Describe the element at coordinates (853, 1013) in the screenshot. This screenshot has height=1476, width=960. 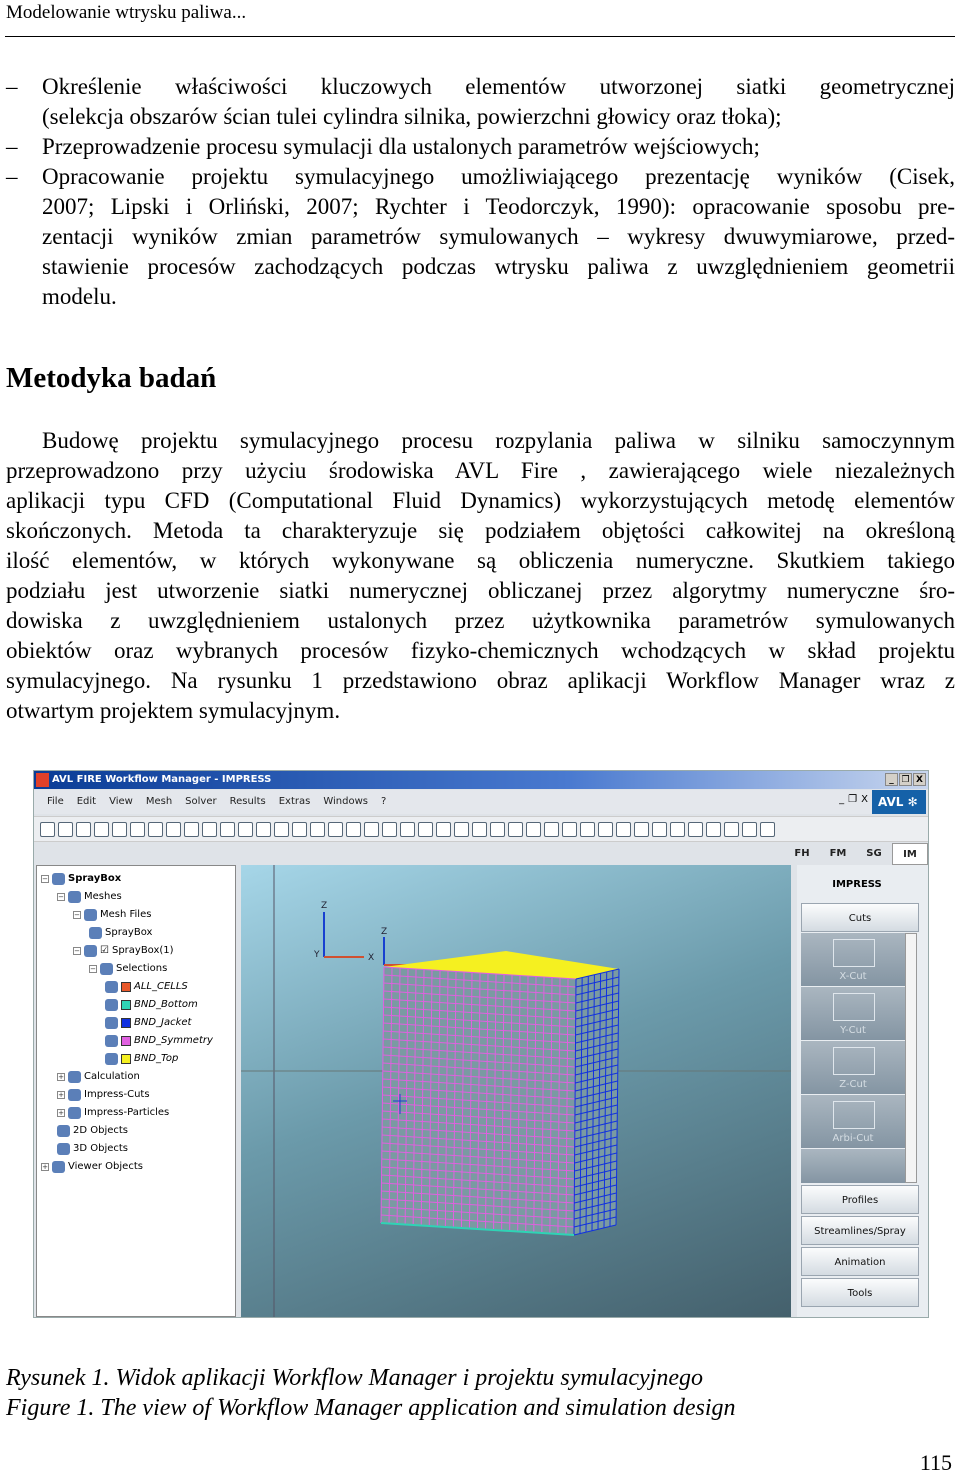
I see `cut-item-y-cut: Y-Cut` at that location.